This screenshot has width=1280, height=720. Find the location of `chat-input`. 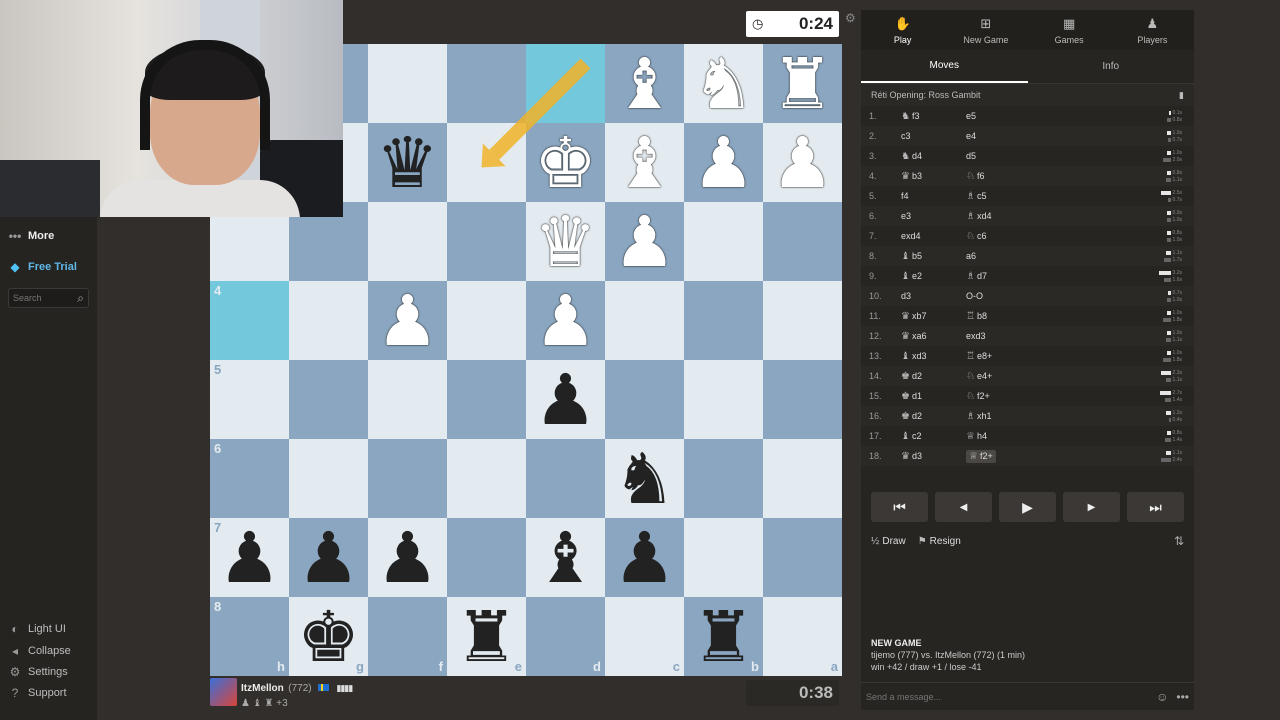

chat-input is located at coordinates (1007, 696).